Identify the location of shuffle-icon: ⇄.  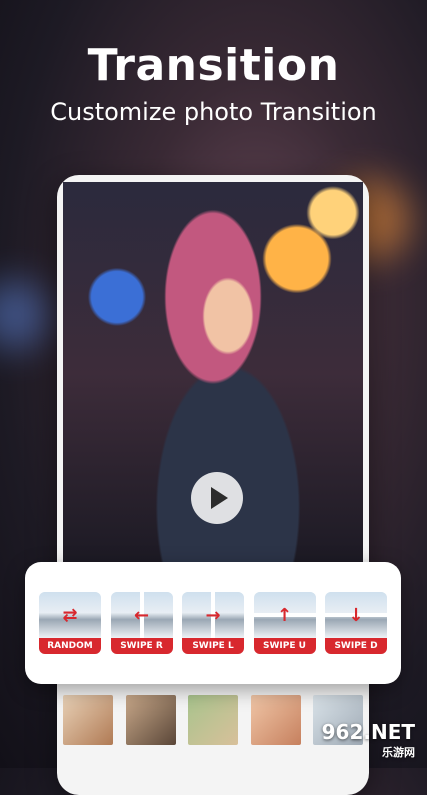
(70, 615).